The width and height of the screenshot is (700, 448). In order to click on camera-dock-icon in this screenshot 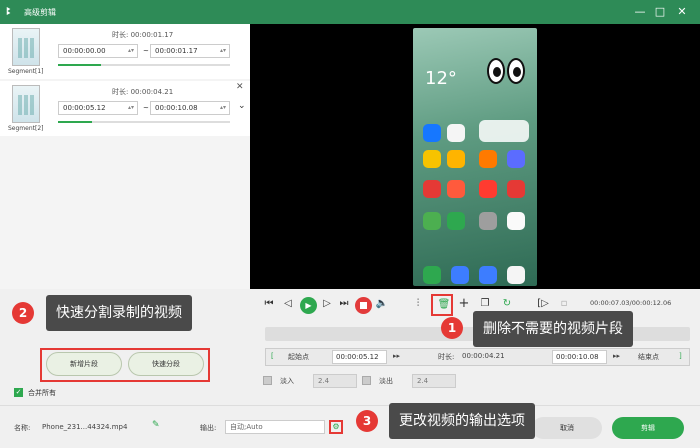, I will do `click(516, 275)`.